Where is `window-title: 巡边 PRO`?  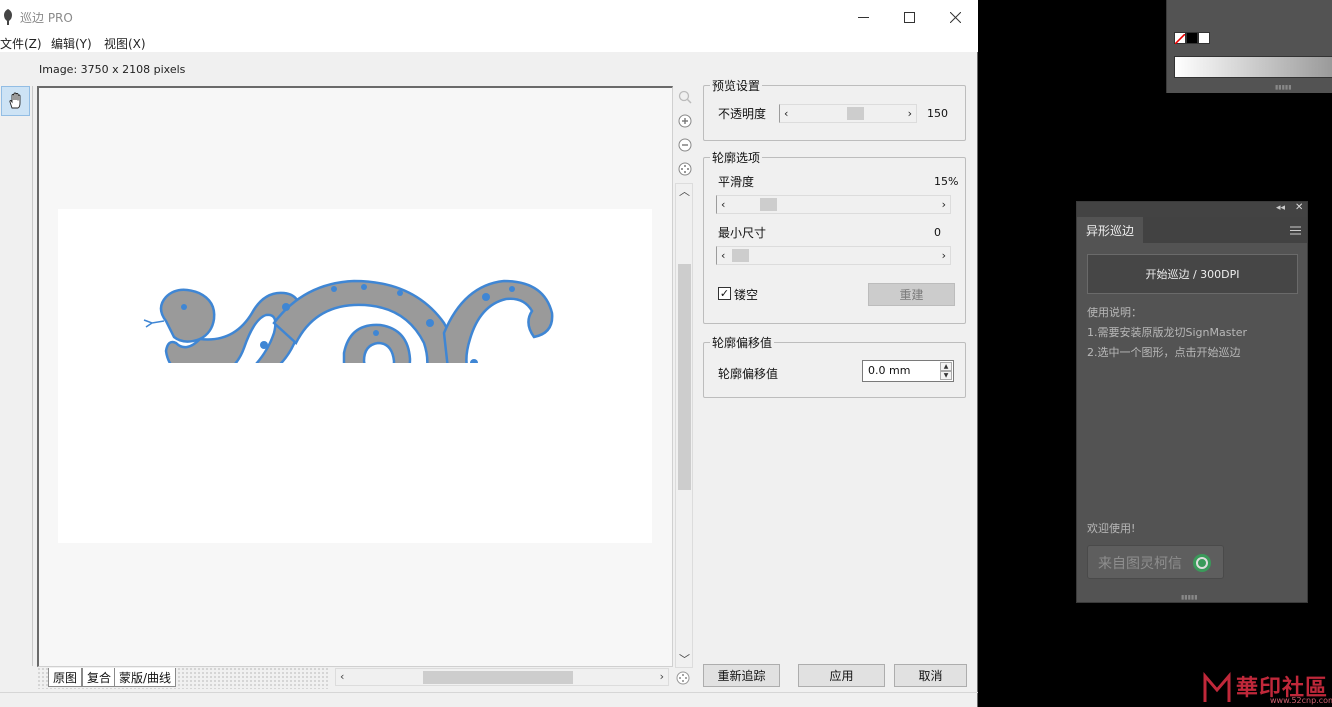
window-title: 巡边 PRO is located at coordinates (46, 18).